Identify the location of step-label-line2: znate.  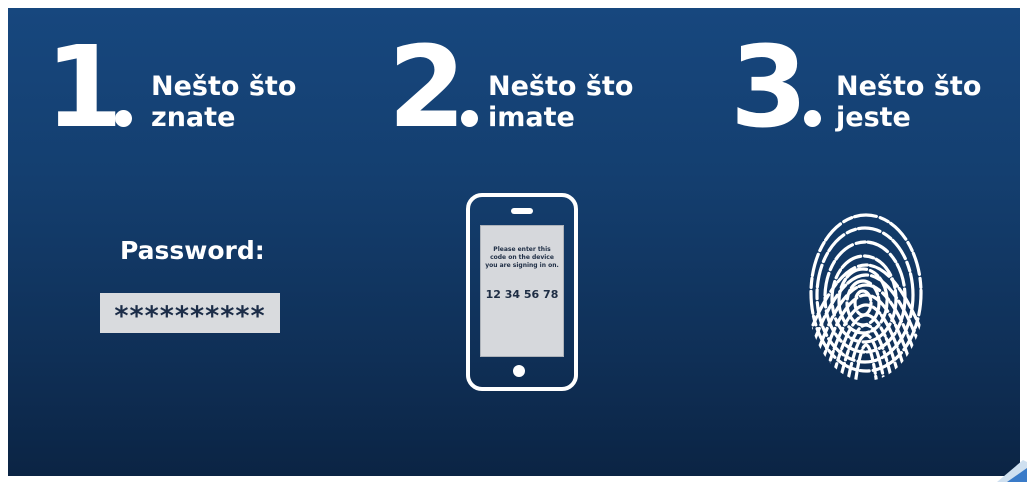
(193, 117).